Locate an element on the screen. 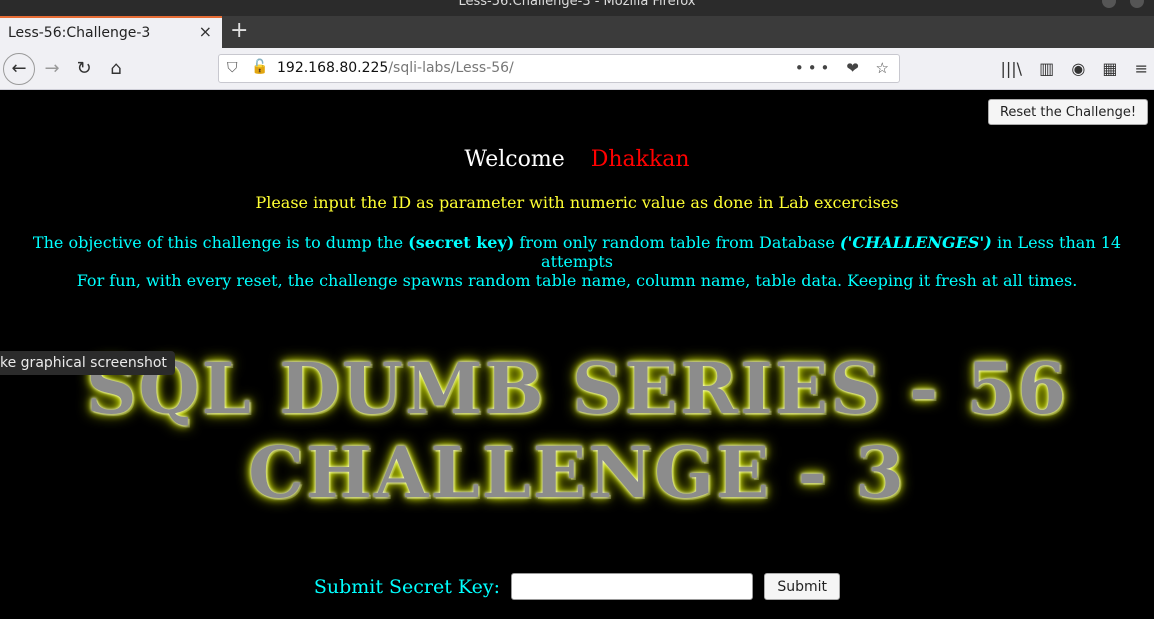 This screenshot has width=1154, height=619. url-host: 192.168.80.225 is located at coordinates (333, 68).